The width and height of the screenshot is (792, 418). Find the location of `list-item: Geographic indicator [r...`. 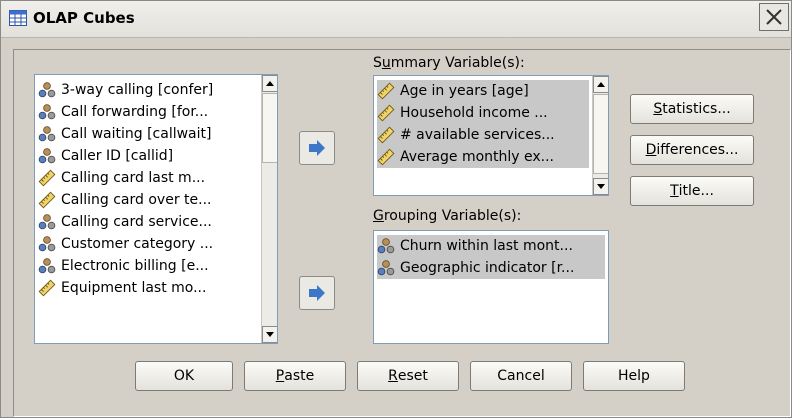

list-item: Geographic indicator [r... is located at coordinates (491, 268).